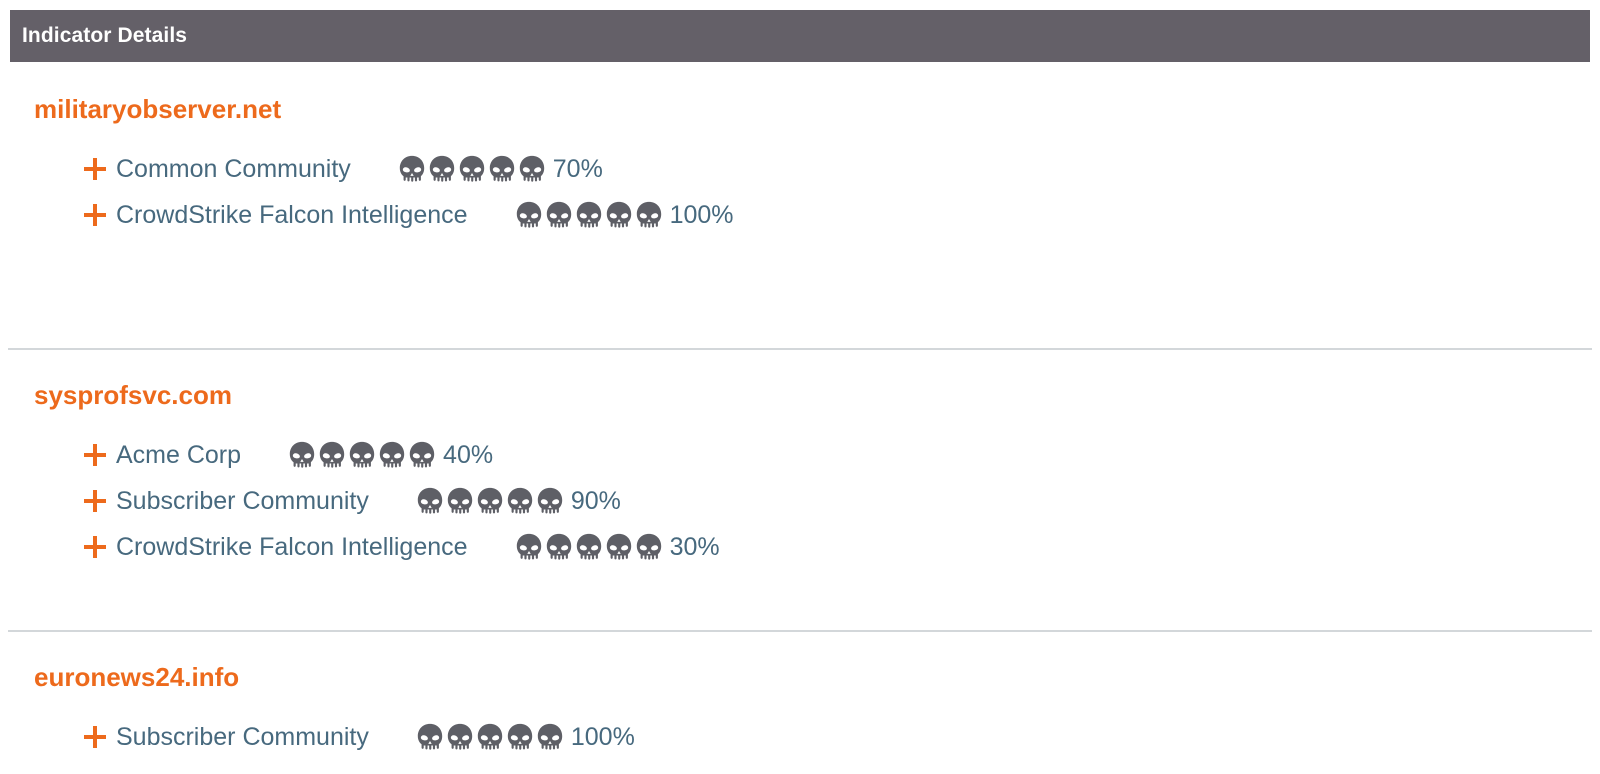 The width and height of the screenshot is (1600, 774). Describe the element at coordinates (800, 169) in the screenshot. I see `source-row: Common Community 70%` at that location.